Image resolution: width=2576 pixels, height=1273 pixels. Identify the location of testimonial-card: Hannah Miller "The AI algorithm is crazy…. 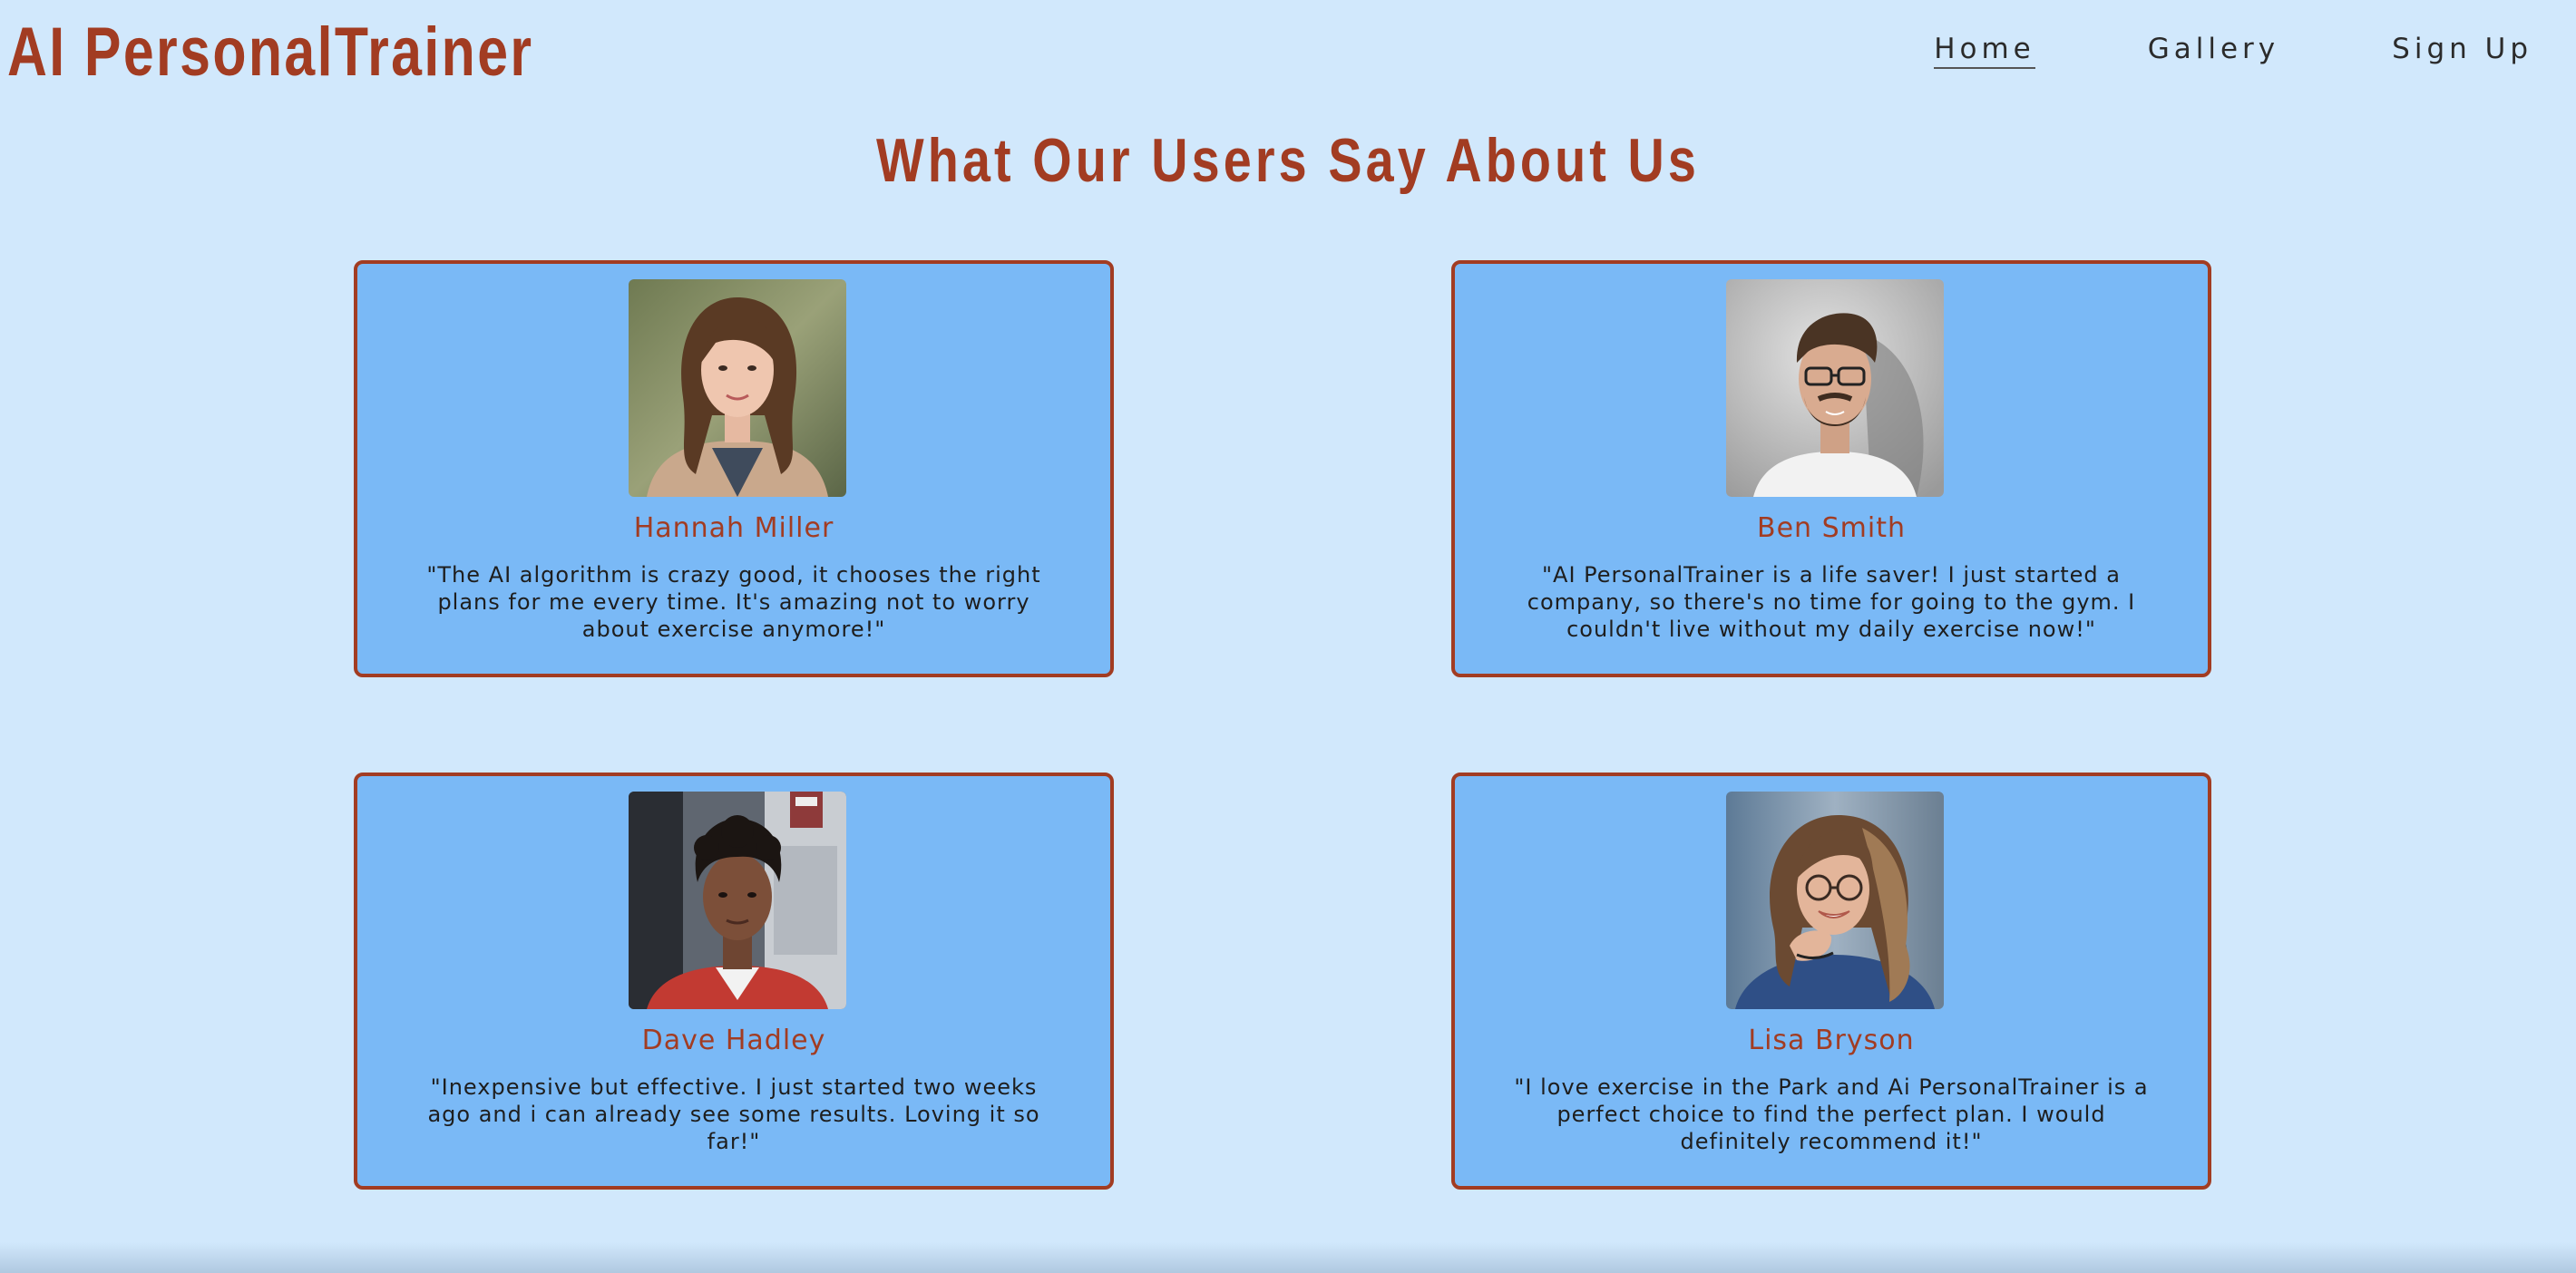
(734, 468).